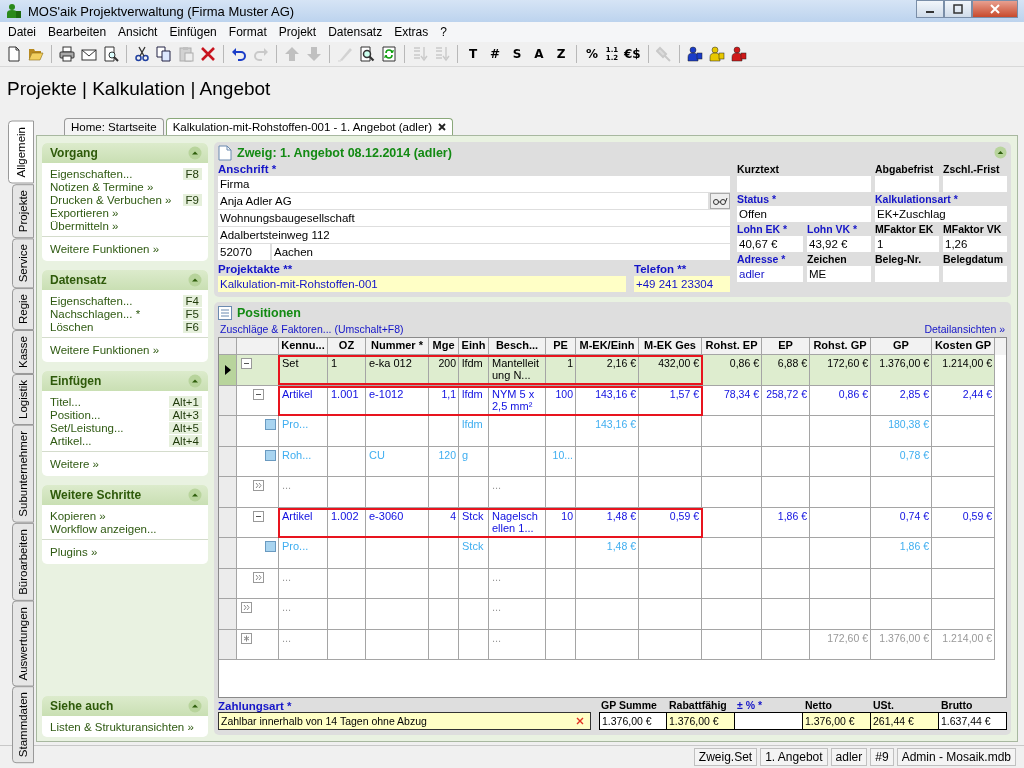  Describe the element at coordinates (355, 32) in the screenshot. I see `menu-item: Datensatz` at that location.